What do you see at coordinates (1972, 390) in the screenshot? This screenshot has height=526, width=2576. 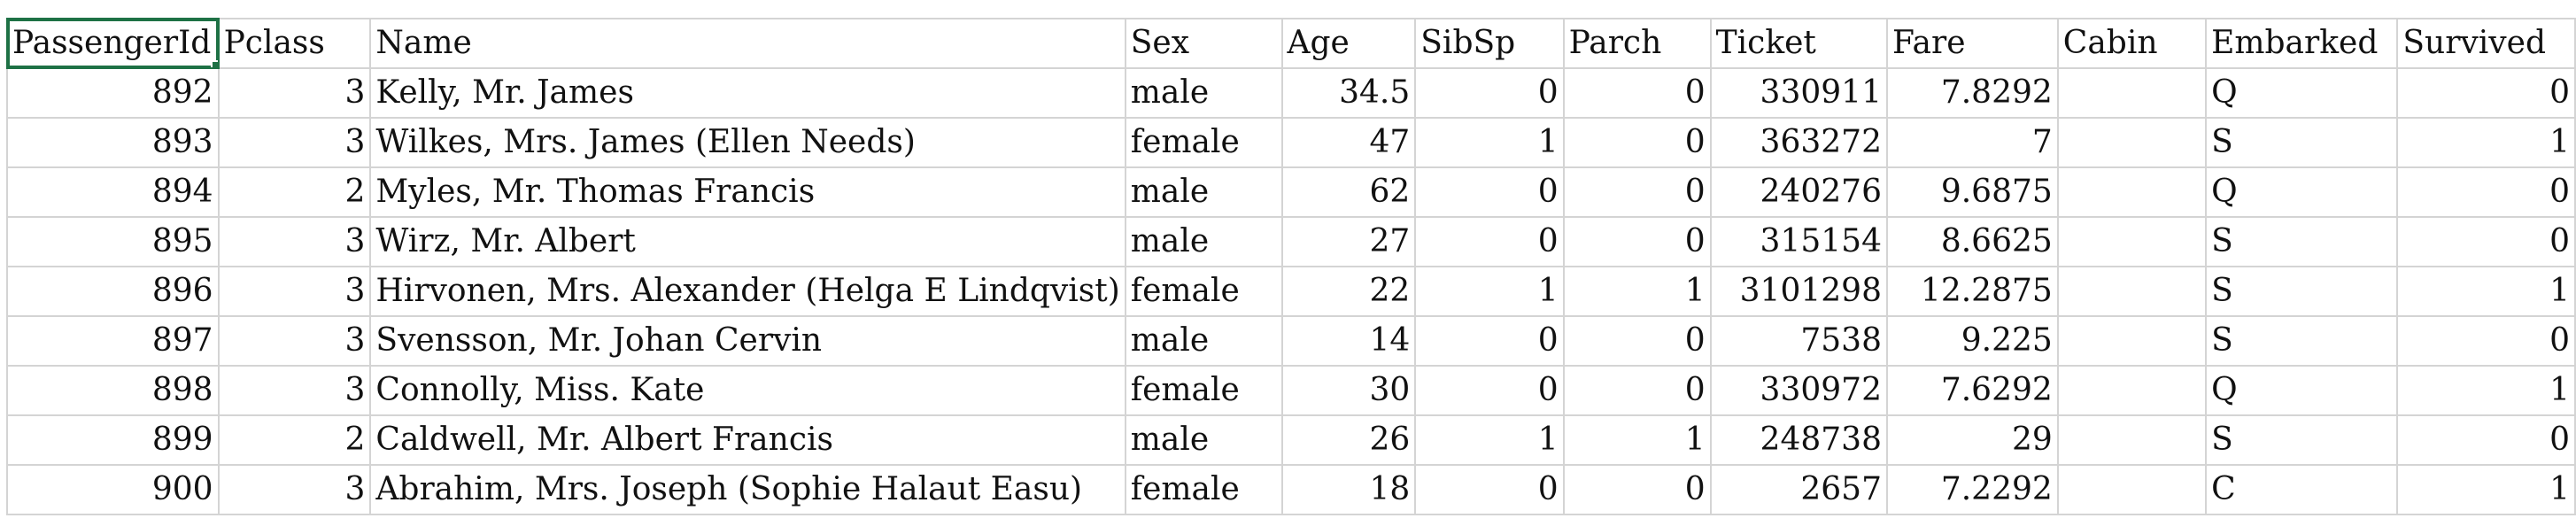 I see `cell-fare: 7.6292` at bounding box center [1972, 390].